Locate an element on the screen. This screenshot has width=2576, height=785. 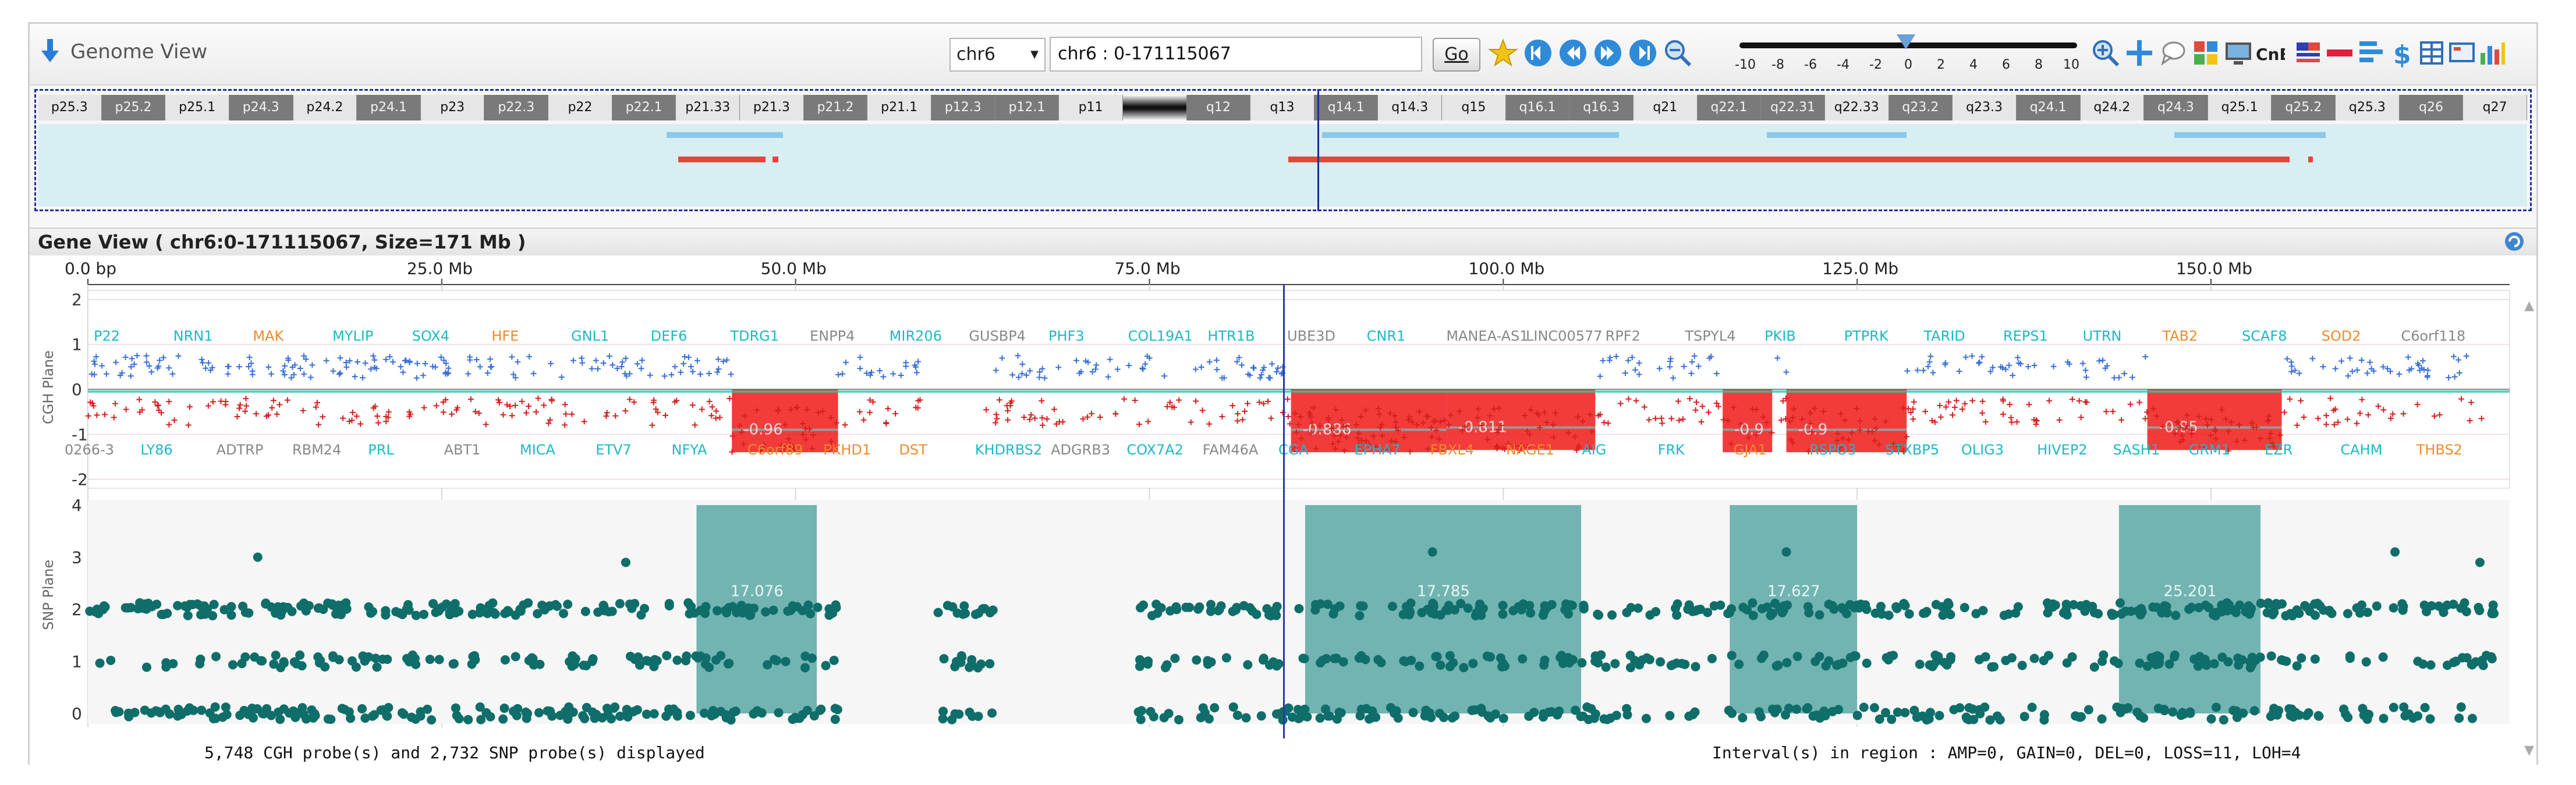
dollar-icon: $ is located at coordinates (2402, 53).